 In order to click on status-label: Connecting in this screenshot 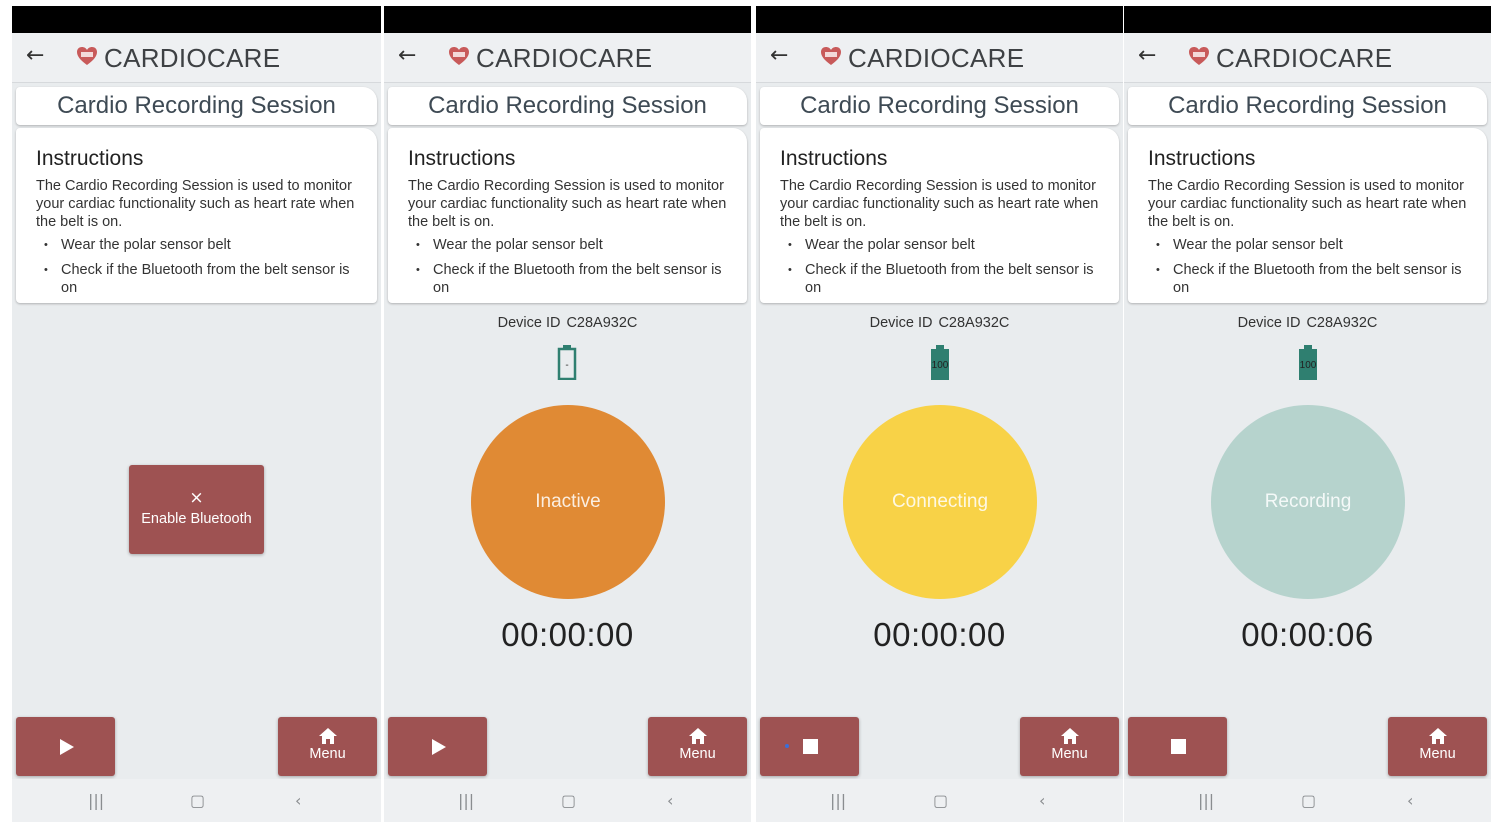, I will do `click(940, 501)`.